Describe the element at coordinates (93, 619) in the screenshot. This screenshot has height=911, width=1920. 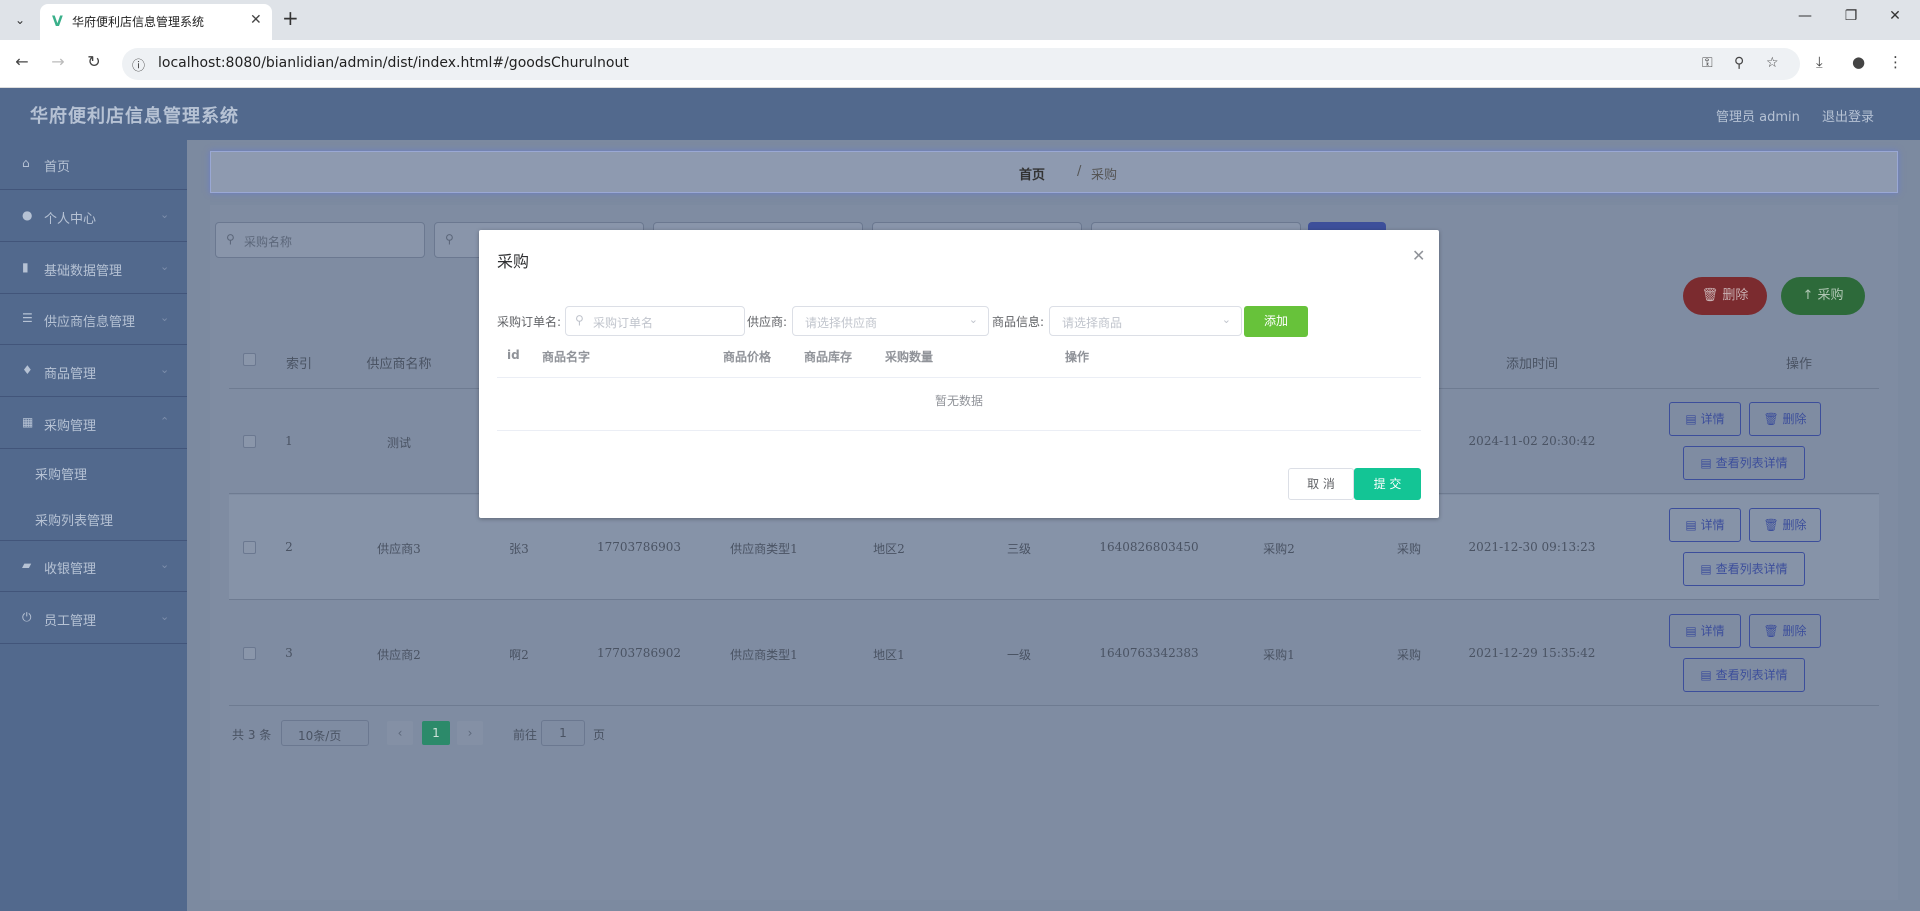
I see `sidebar-item-staff: ⏻ 员工管理 ⌄` at that location.